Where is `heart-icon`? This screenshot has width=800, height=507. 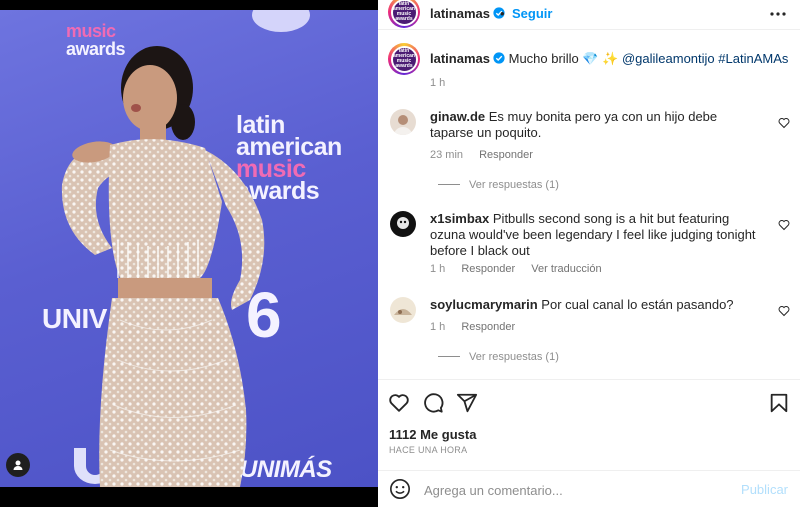 heart-icon is located at coordinates (399, 403).